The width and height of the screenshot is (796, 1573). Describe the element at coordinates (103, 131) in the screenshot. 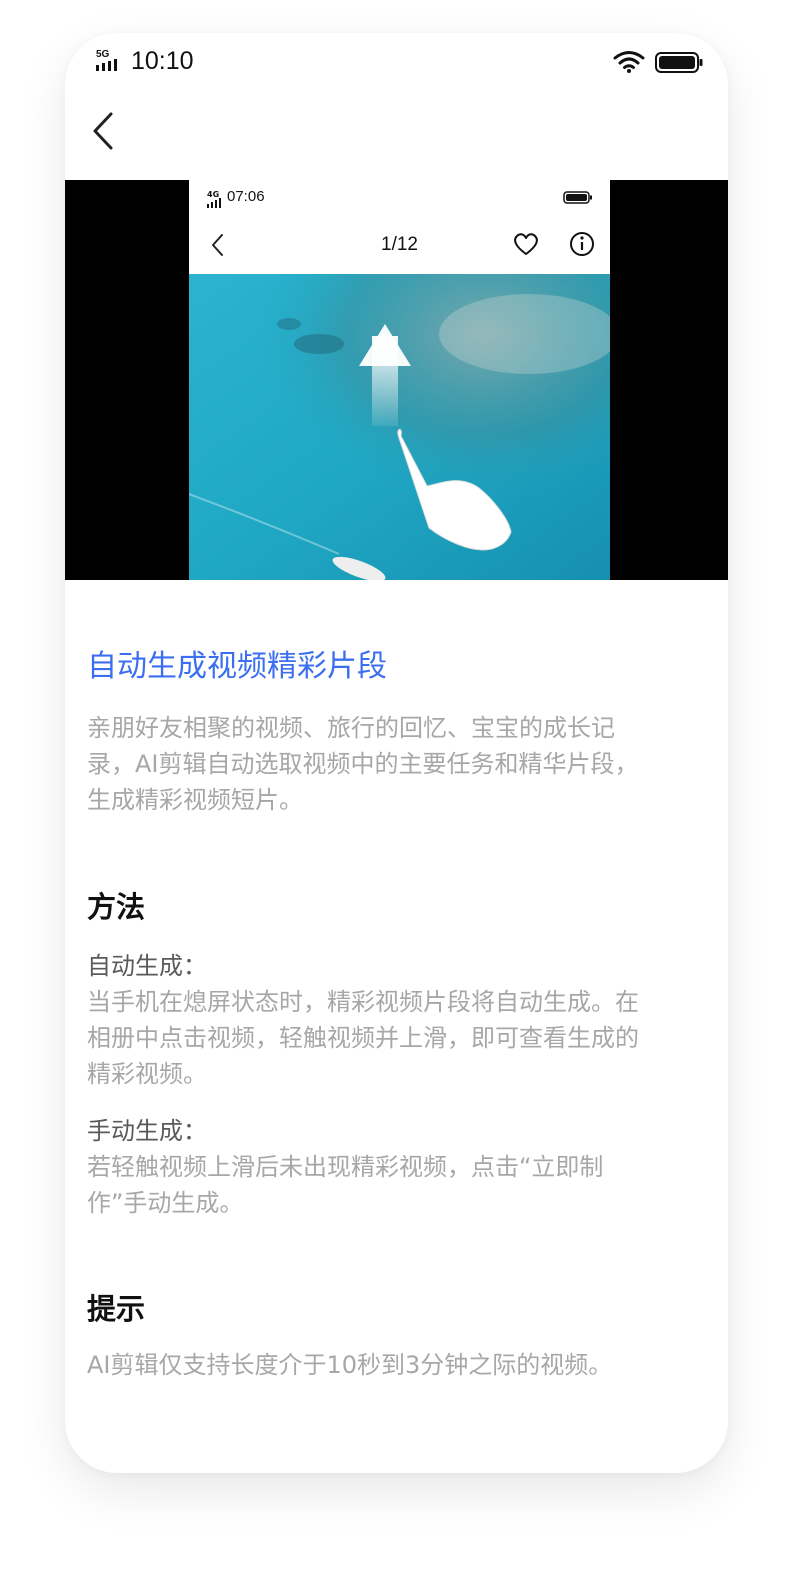

I see `chevron-left-icon` at that location.